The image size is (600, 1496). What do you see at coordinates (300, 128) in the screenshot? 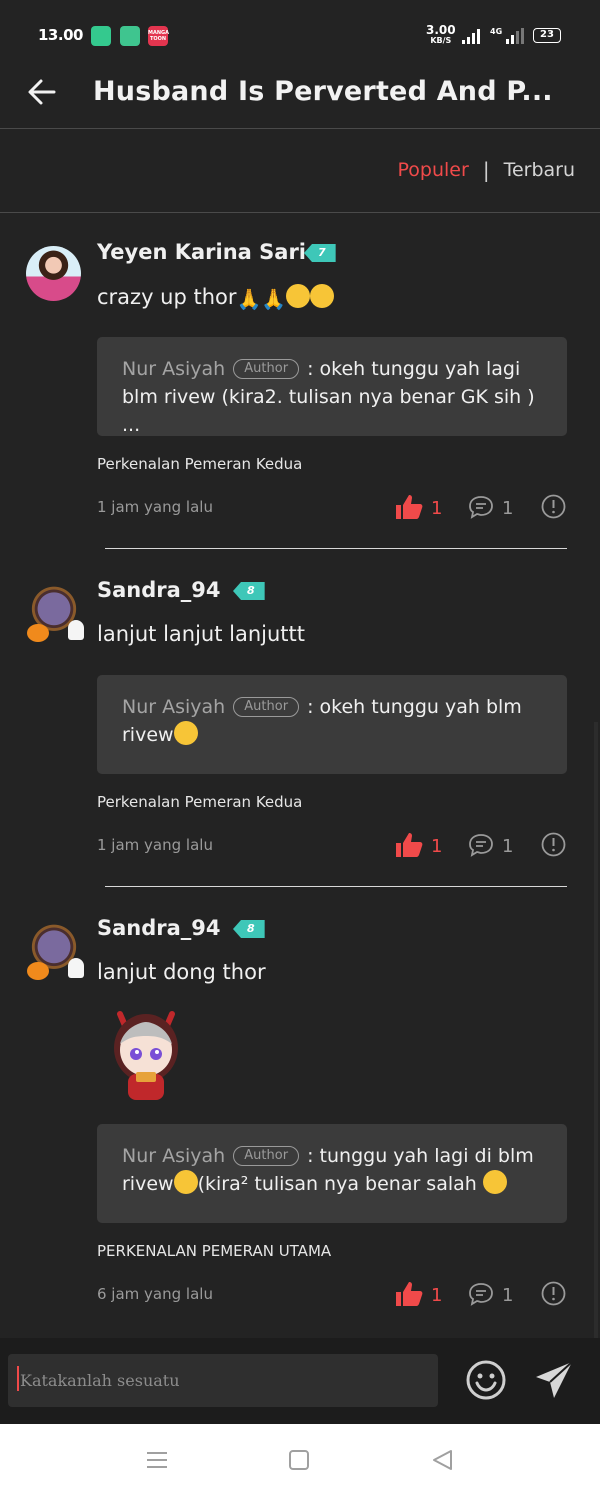
I see `header-divider` at bounding box center [300, 128].